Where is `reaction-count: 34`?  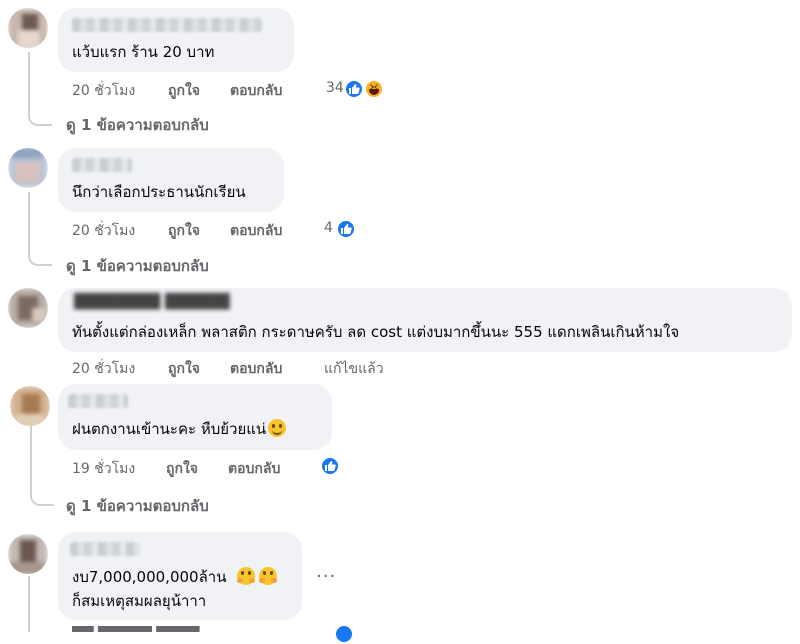 reaction-count: 34 is located at coordinates (335, 88).